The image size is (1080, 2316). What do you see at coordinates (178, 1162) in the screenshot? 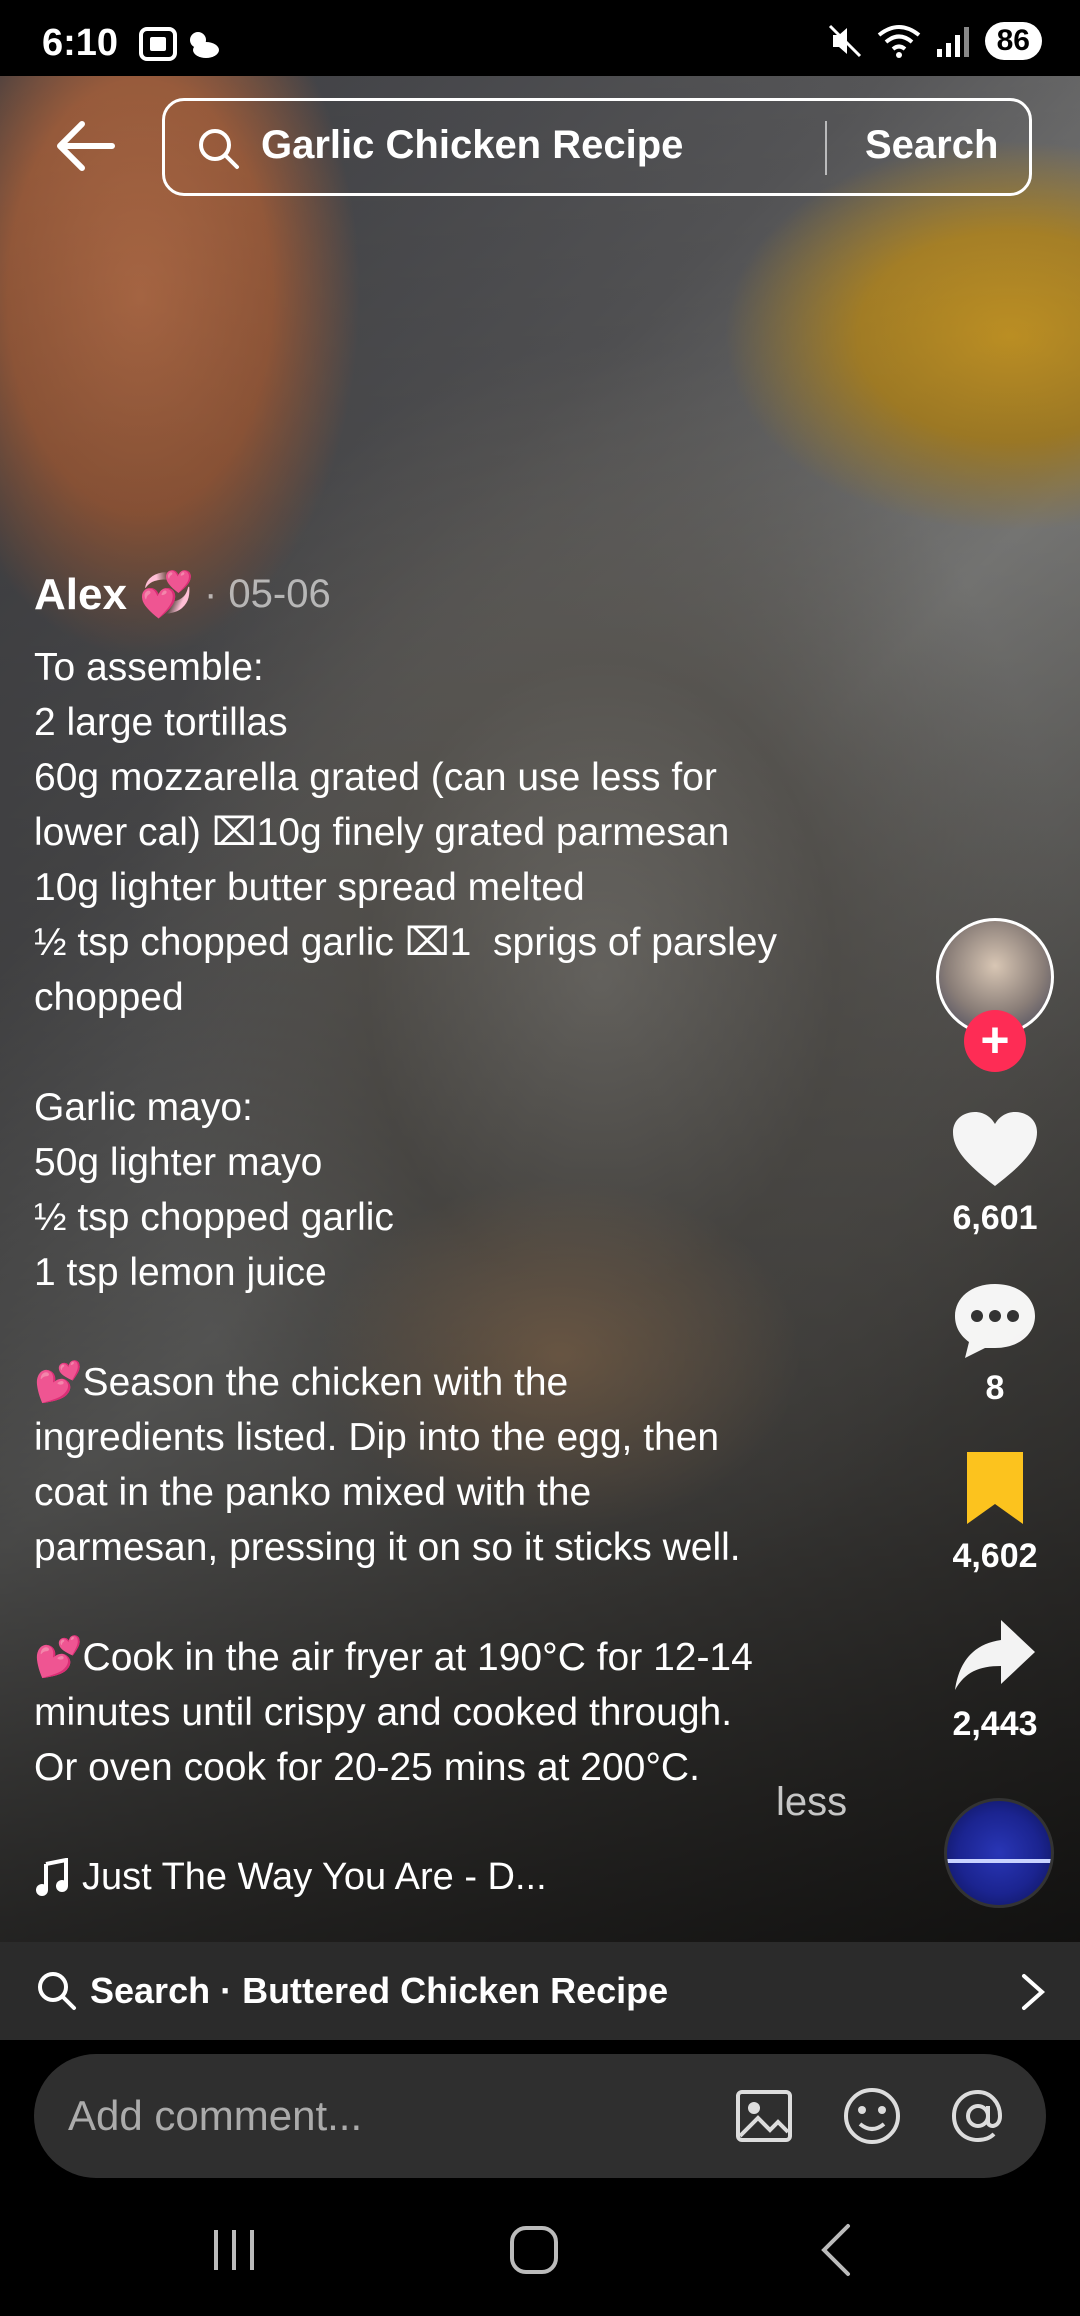
I see `caption-line: 50g lighter mayo` at bounding box center [178, 1162].